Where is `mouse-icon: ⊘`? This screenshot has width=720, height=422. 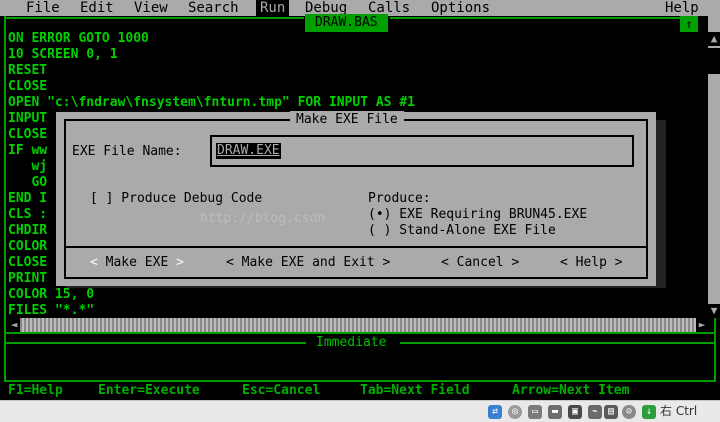
mouse-icon: ⊘ is located at coordinates (629, 412).